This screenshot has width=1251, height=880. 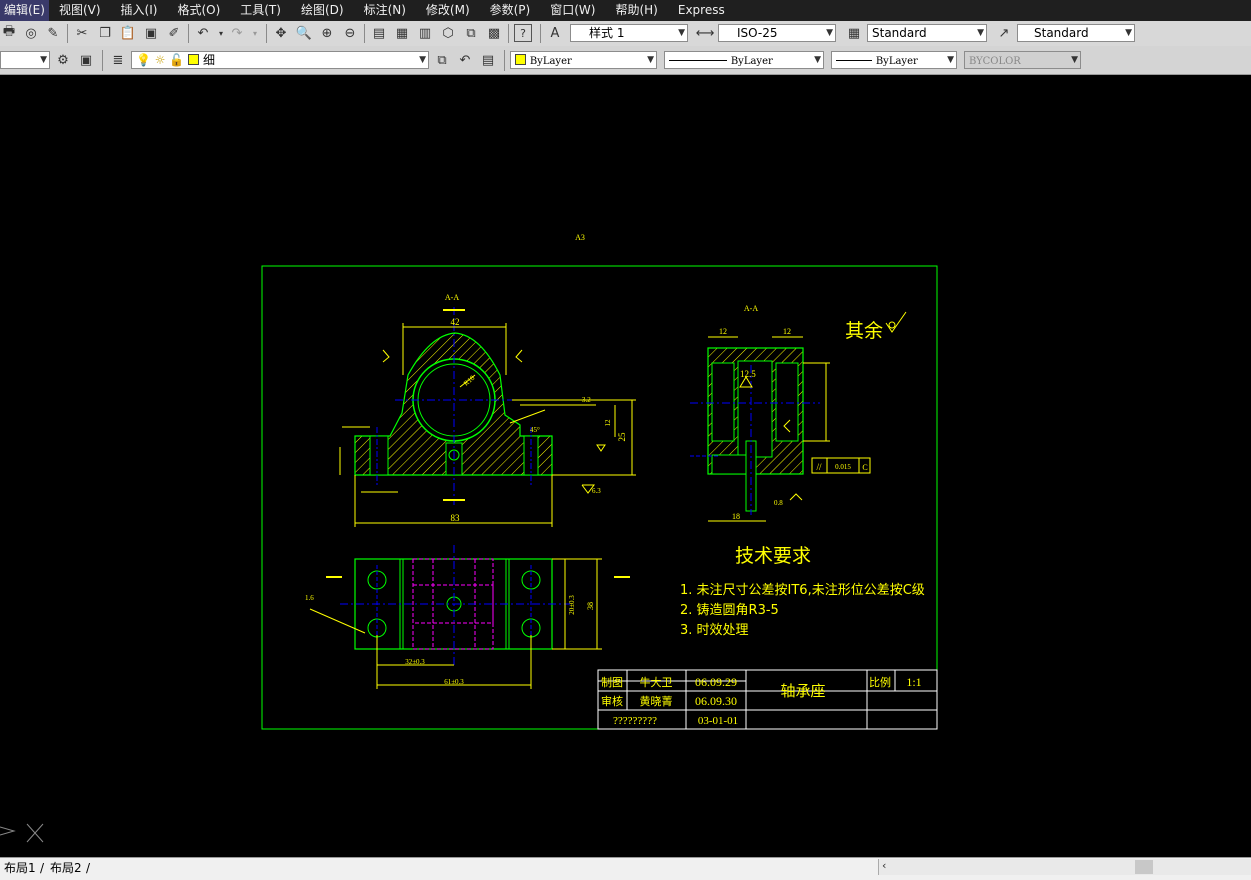 What do you see at coordinates (520, 59) in the screenshot?
I see `color-swatch` at bounding box center [520, 59].